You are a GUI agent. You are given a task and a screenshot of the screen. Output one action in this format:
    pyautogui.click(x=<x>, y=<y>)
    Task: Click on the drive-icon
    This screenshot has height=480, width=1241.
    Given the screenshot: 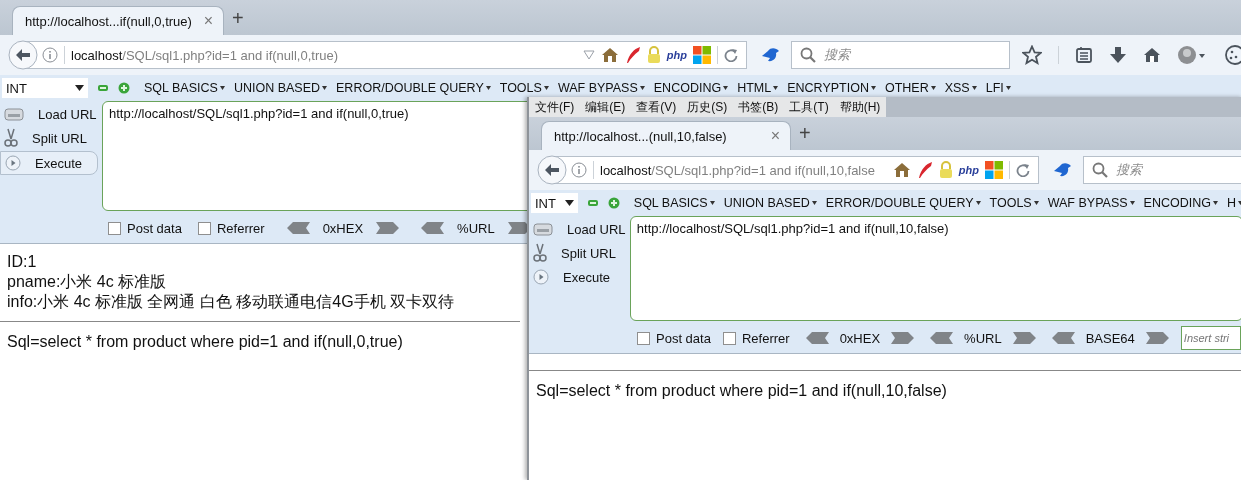 What is the action you would take?
    pyautogui.click(x=14, y=114)
    